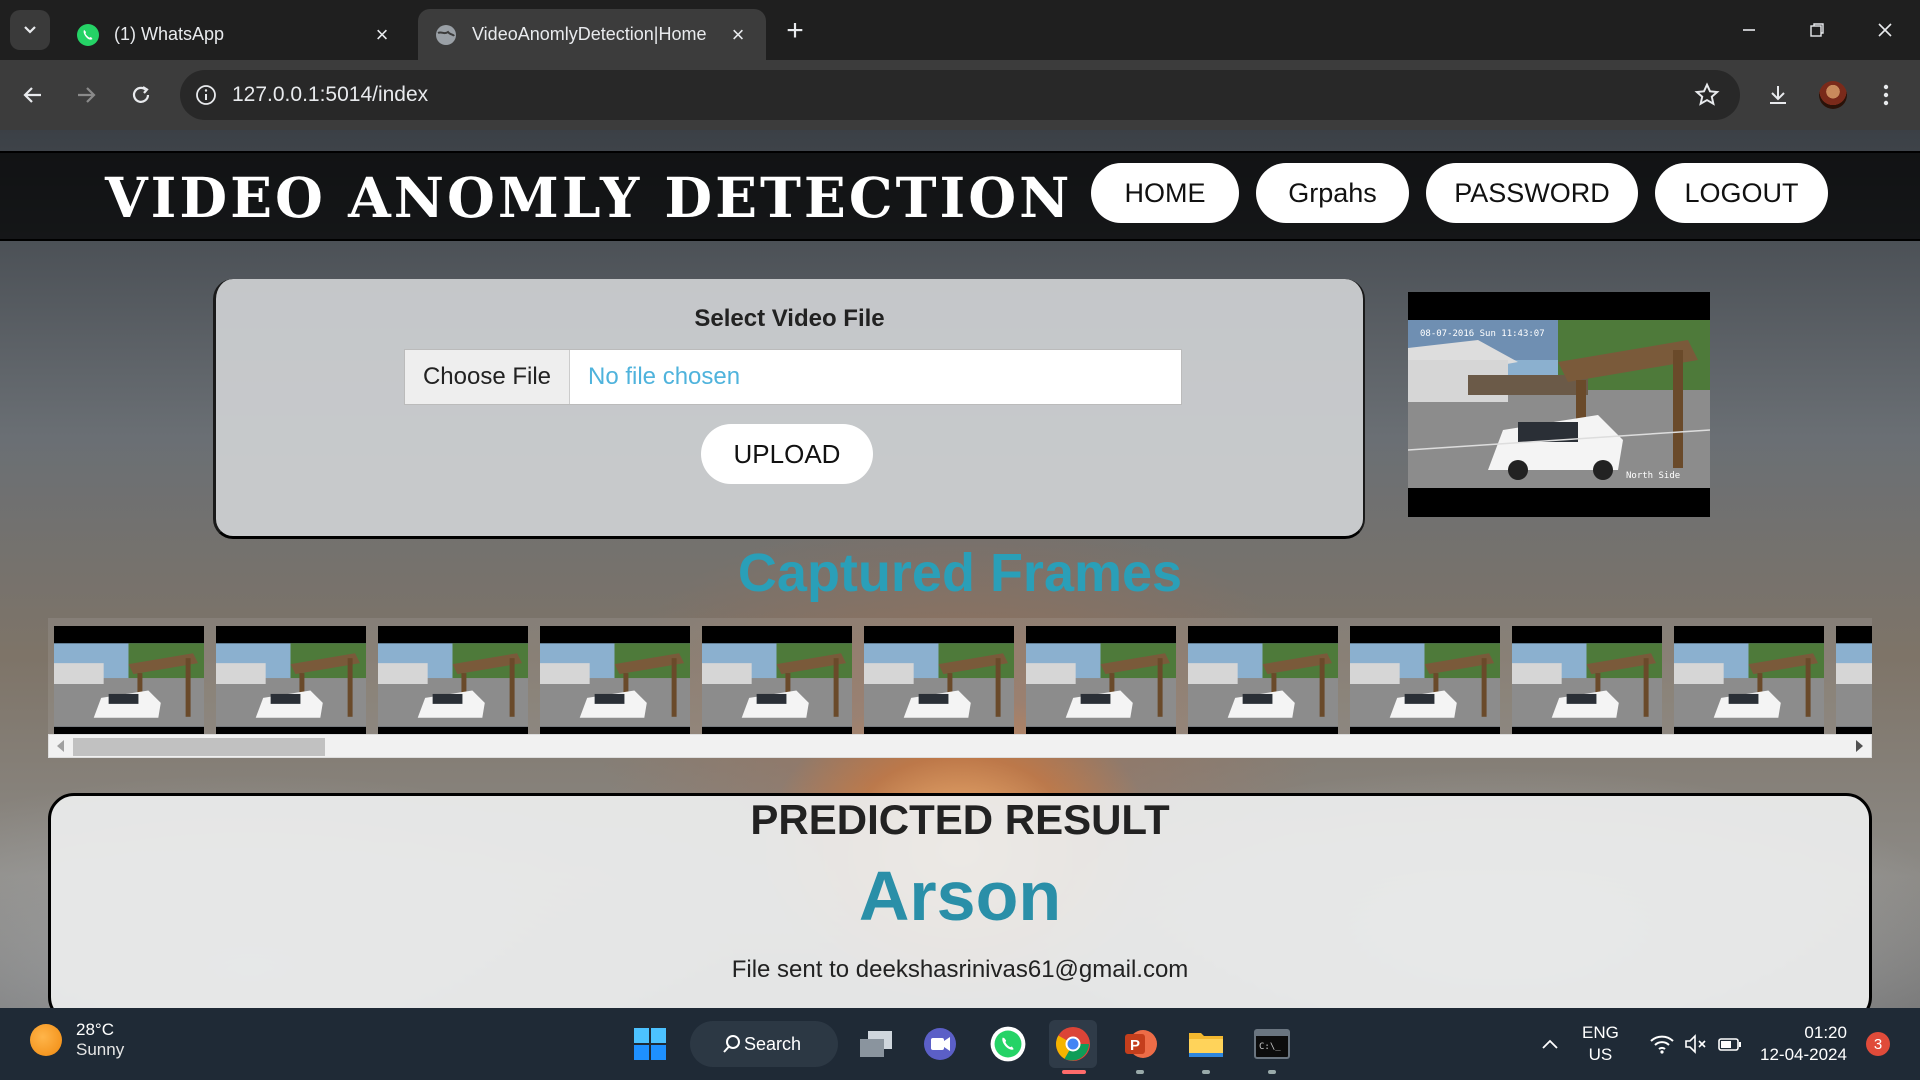 This screenshot has width=1920, height=1080. I want to click on forward-button, so click(86, 95).